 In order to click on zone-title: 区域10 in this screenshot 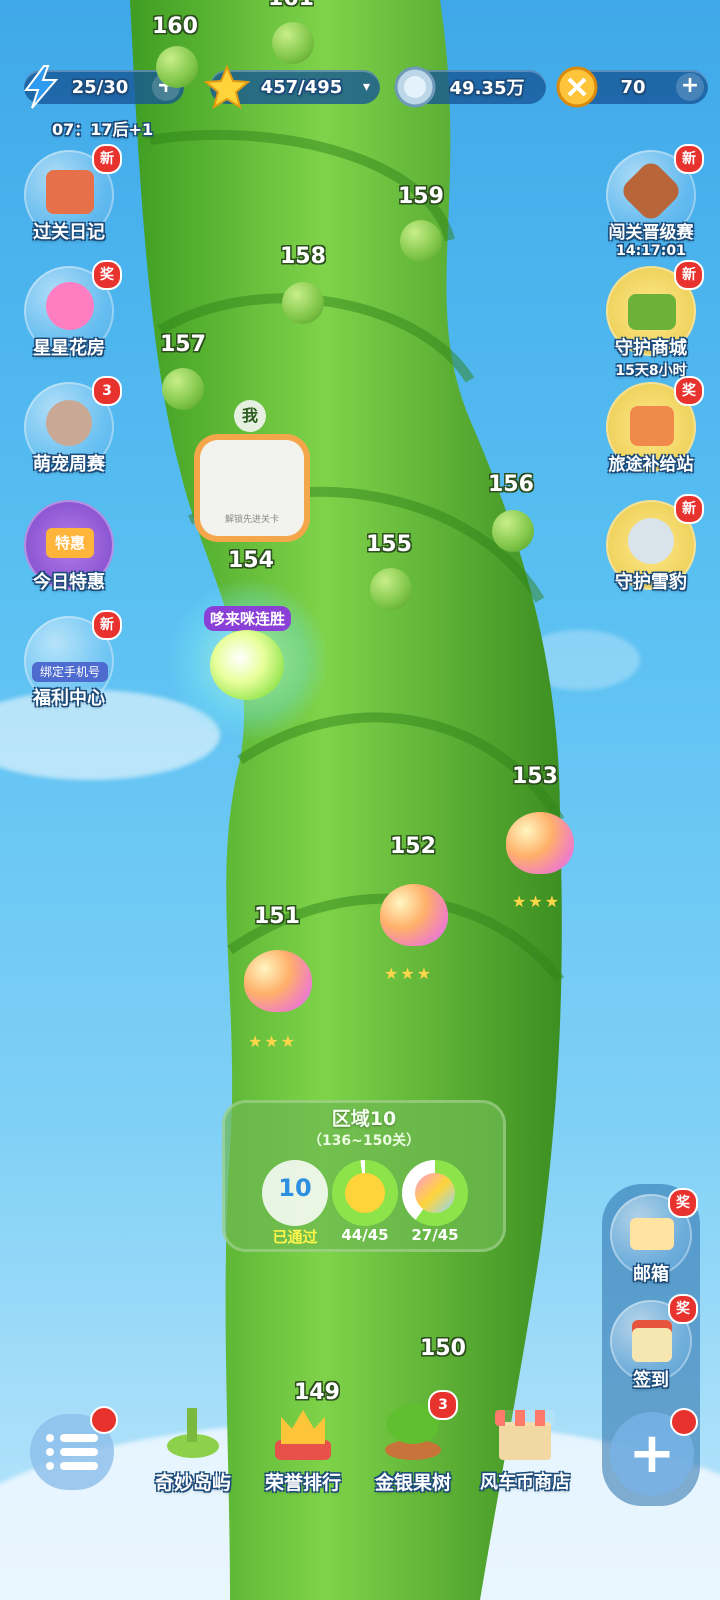, I will do `click(364, 1119)`.